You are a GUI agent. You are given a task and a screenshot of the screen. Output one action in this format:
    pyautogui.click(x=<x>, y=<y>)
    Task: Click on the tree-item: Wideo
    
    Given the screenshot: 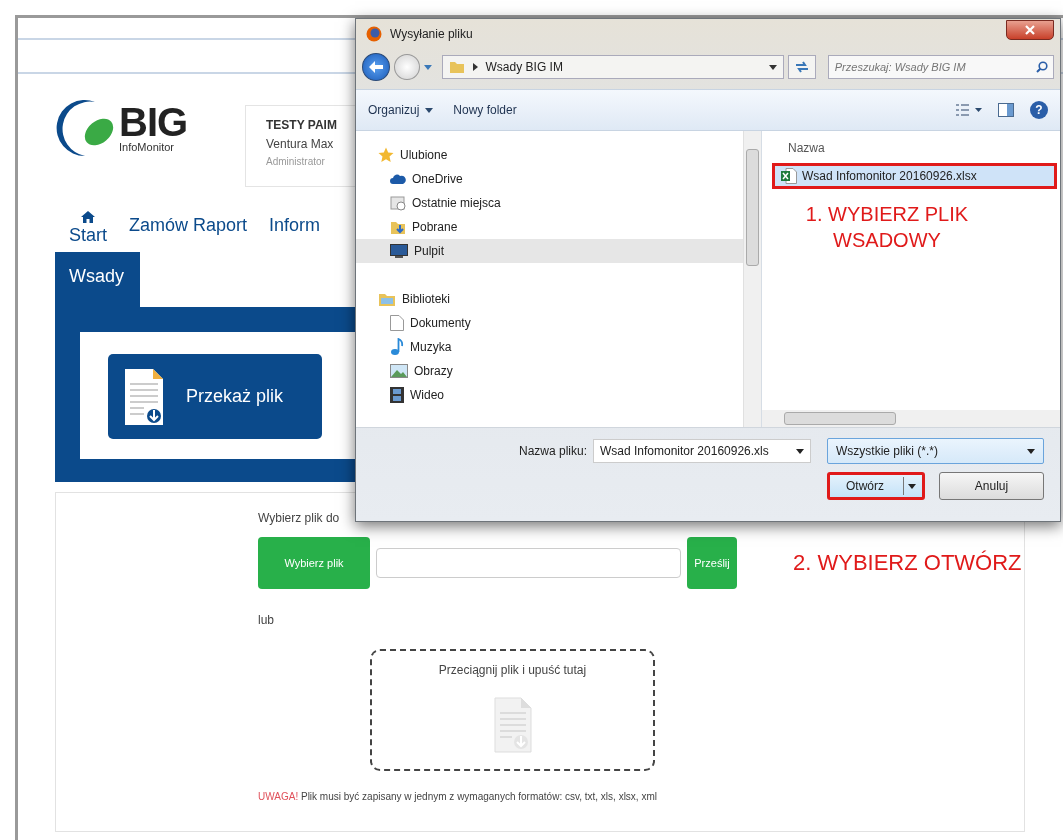 What is the action you would take?
    pyautogui.click(x=549, y=395)
    